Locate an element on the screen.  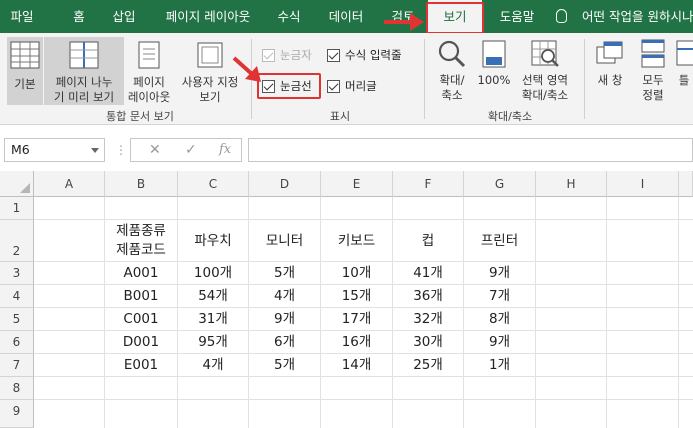
column-header-h: H is located at coordinates (571, 184).